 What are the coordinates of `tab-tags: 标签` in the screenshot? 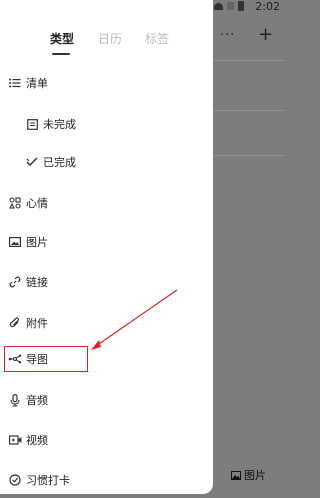 It's located at (157, 38).